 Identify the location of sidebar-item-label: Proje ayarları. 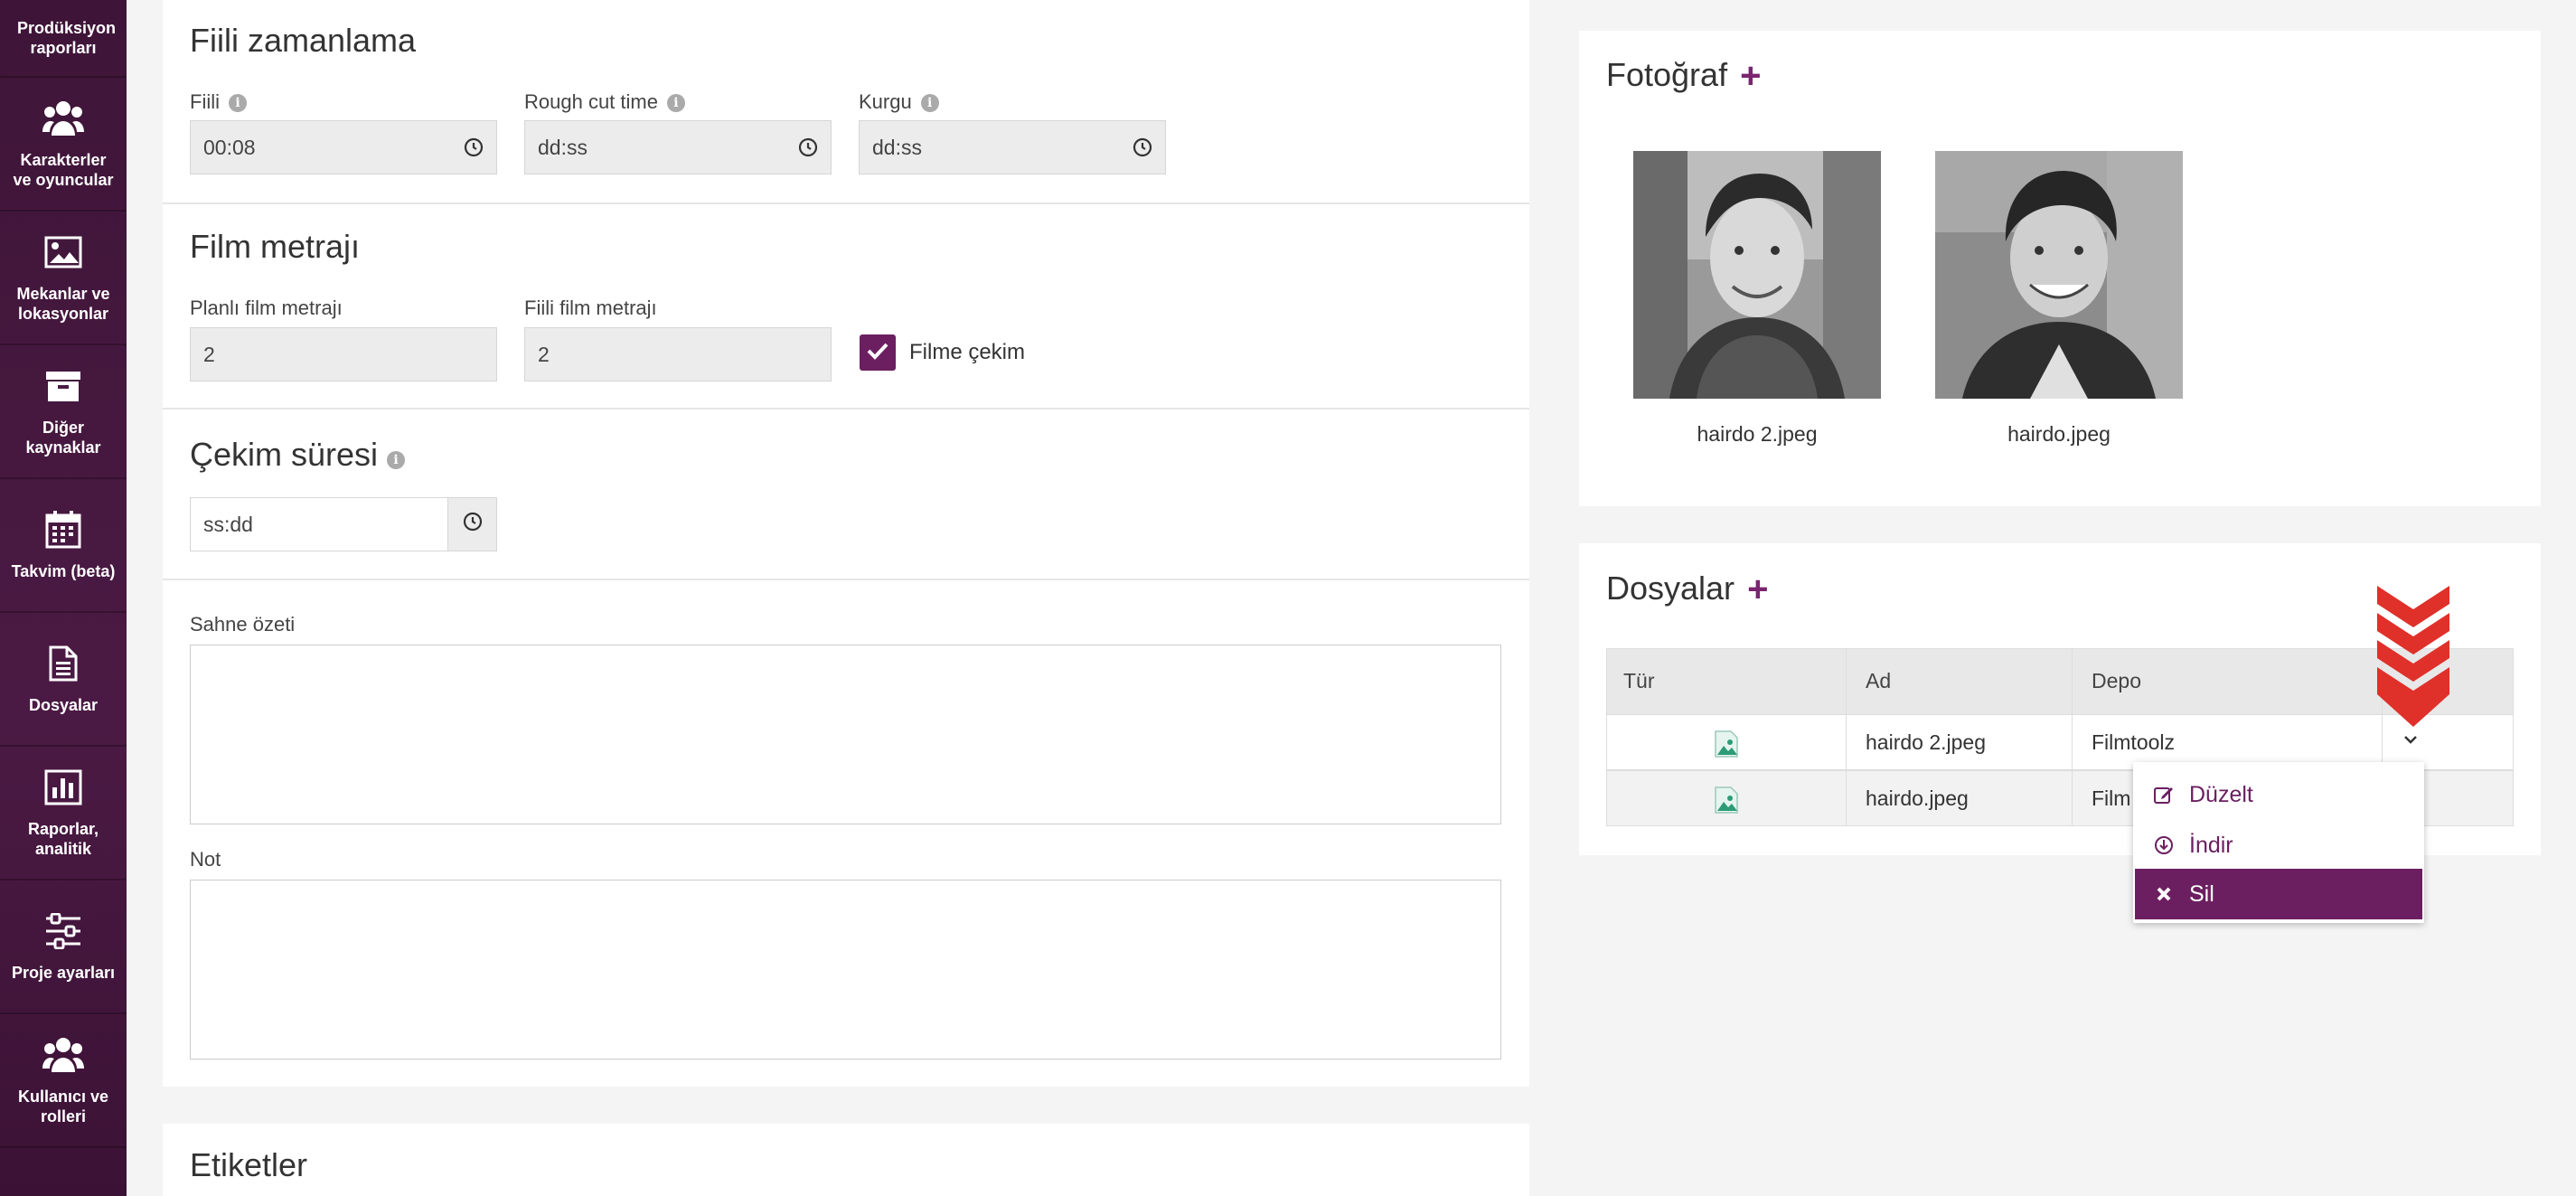
(63, 973).